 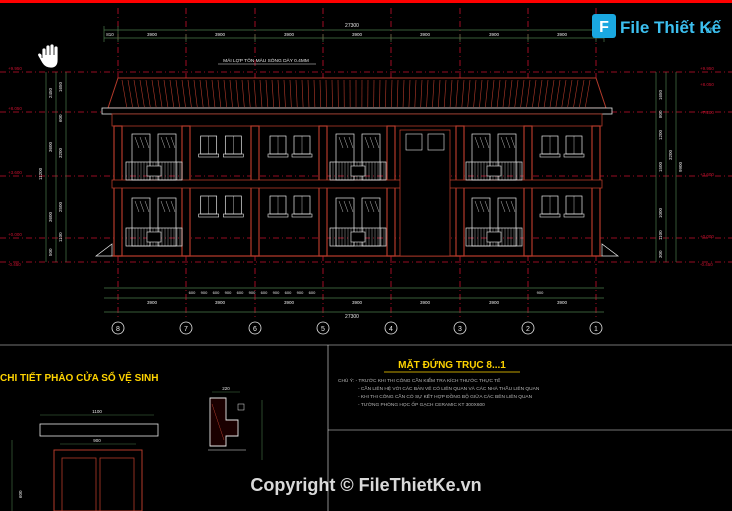 I want to click on window-hood-detail: 1100 900 600, so click(x=85, y=460).